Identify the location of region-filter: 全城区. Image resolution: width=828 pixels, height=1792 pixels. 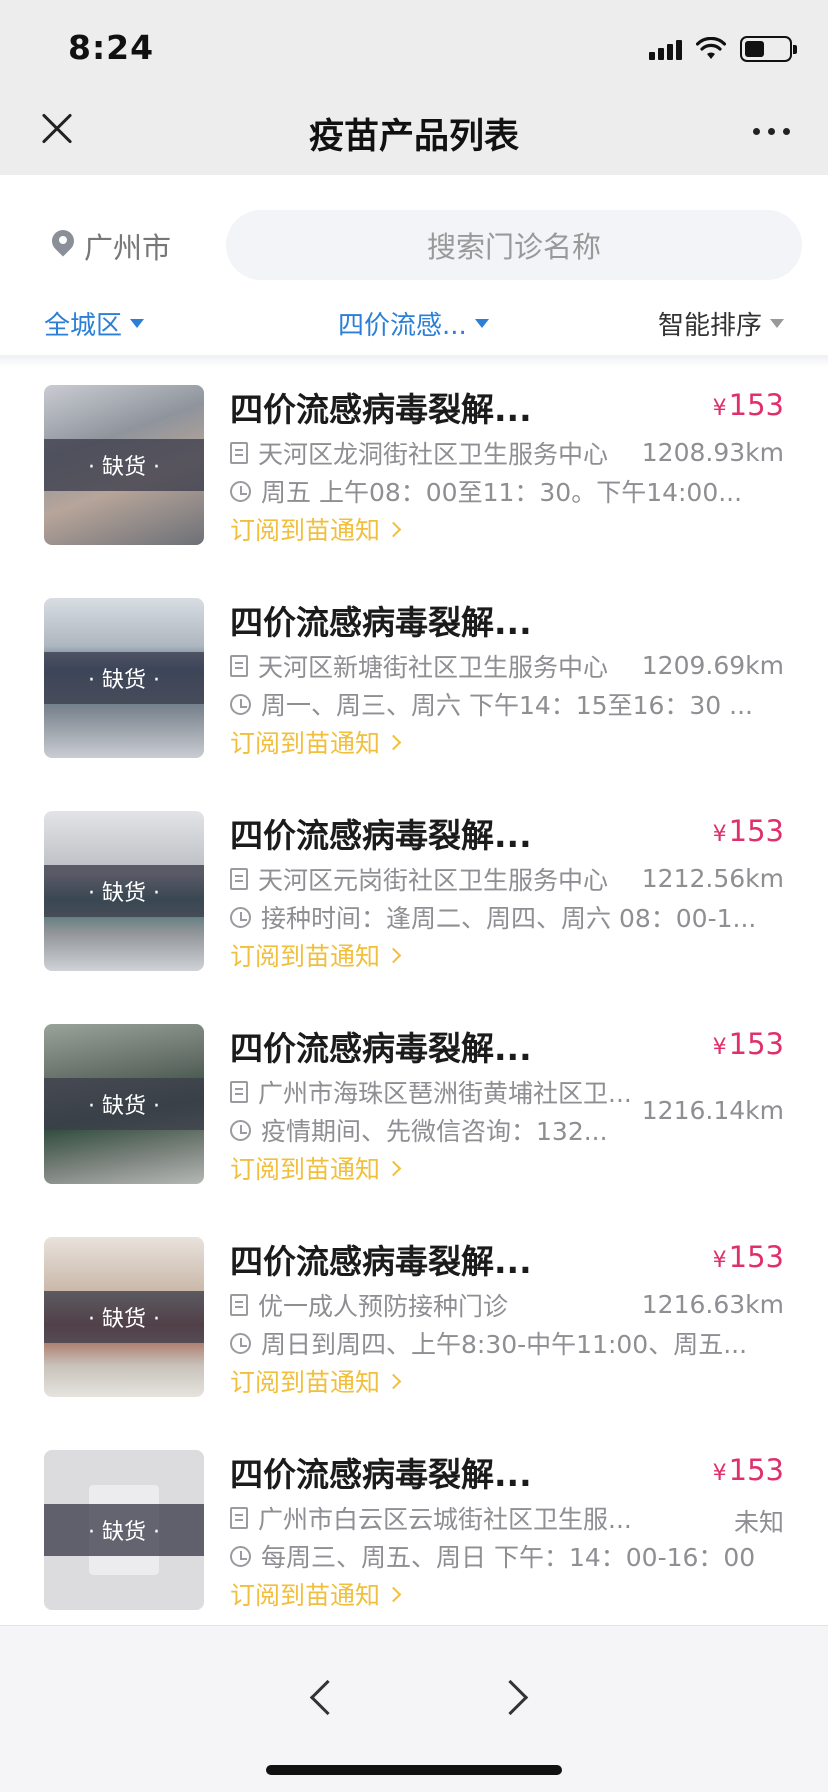
(94, 323).